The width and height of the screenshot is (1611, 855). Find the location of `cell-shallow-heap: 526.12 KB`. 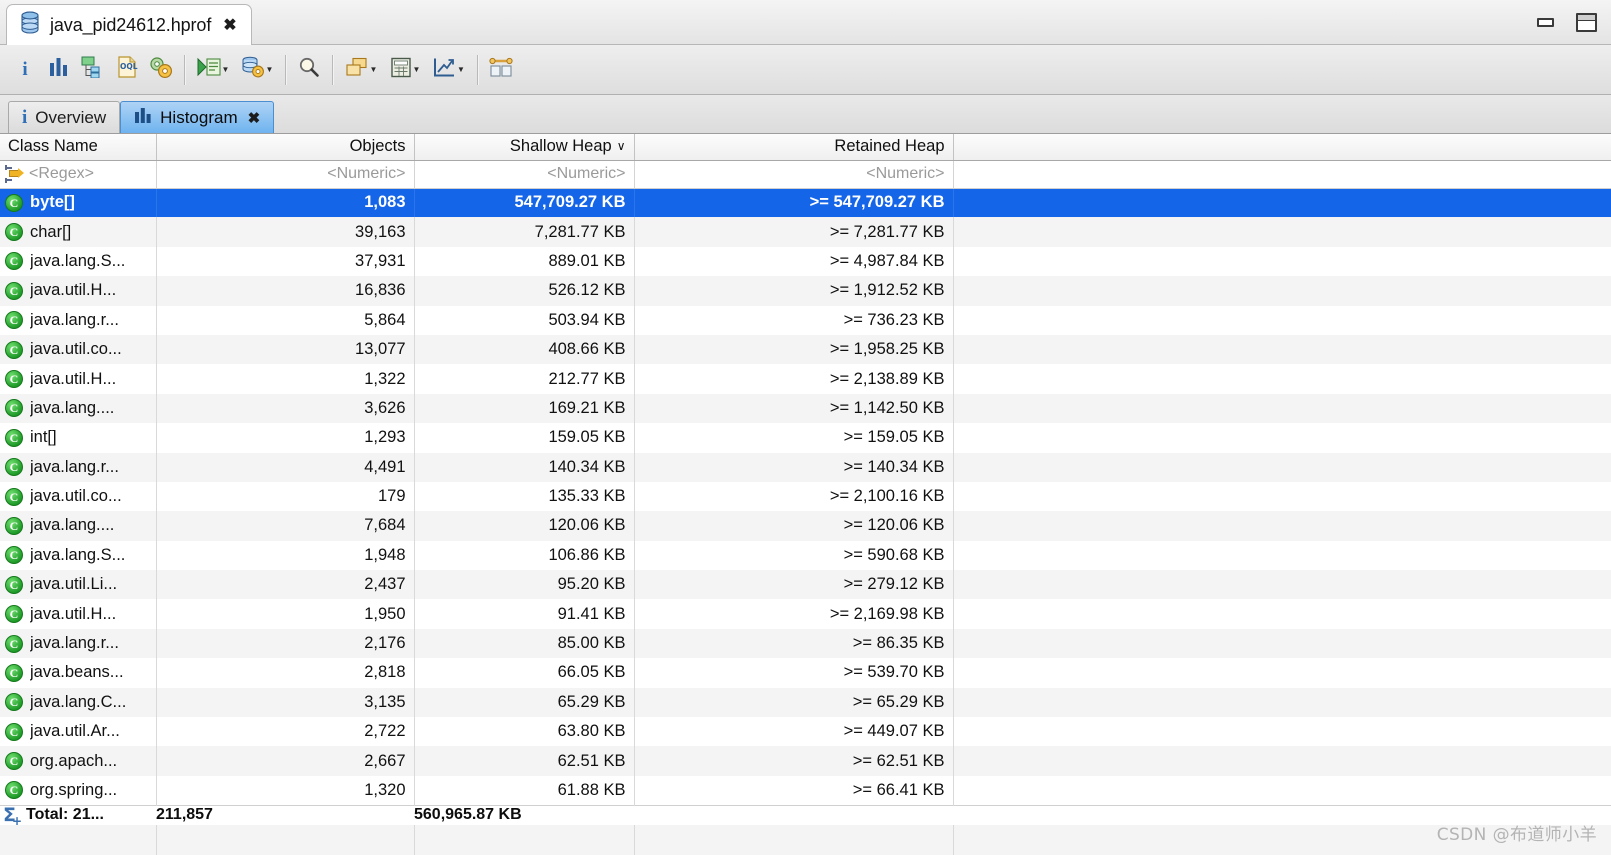

cell-shallow-heap: 526.12 KB is located at coordinates (524, 291).